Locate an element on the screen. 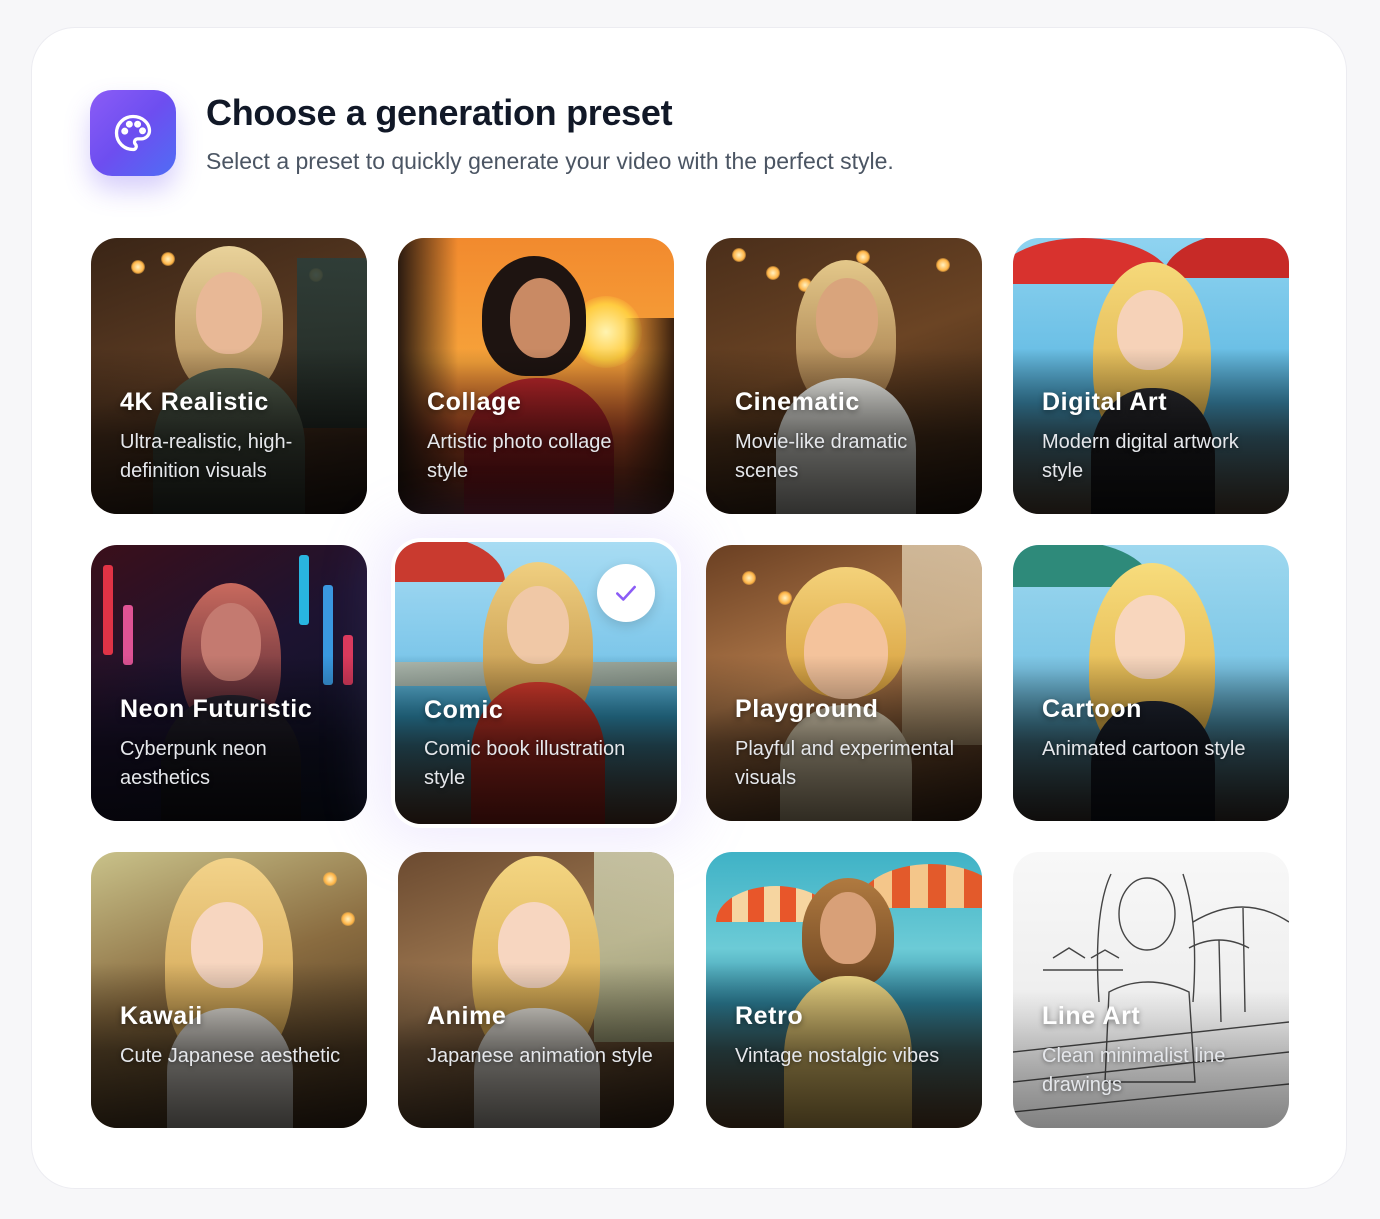 The height and width of the screenshot is (1219, 1380). preset-name: Collage is located at coordinates (474, 402).